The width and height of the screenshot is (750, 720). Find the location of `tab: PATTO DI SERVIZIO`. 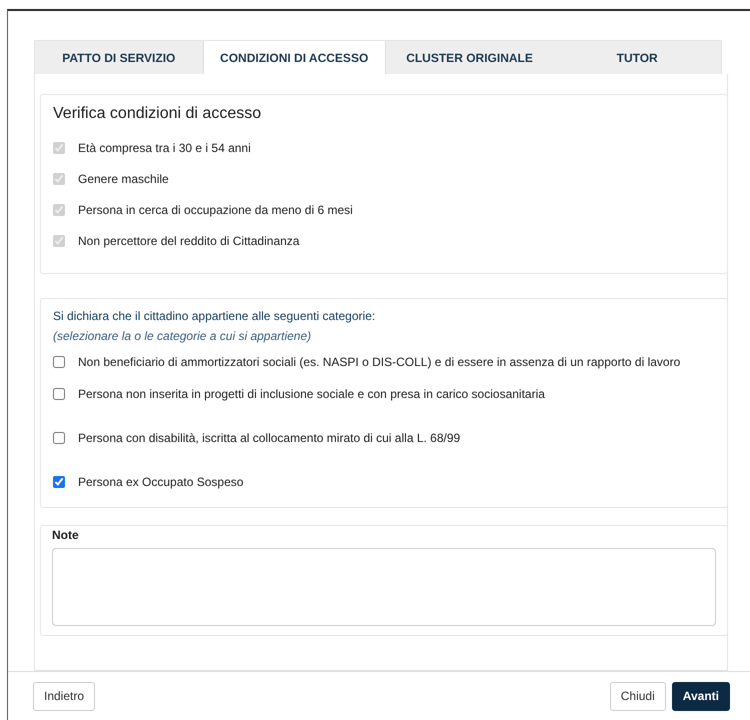

tab: PATTO DI SERVIZIO is located at coordinates (119, 57).